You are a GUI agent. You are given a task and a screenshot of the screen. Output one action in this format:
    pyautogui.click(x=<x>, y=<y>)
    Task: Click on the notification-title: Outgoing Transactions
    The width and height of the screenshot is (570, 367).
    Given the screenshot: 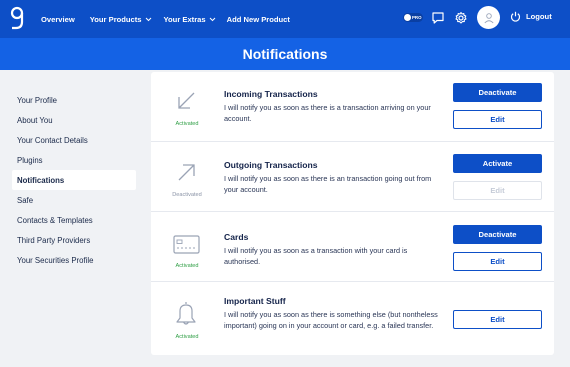 What is the action you would take?
    pyautogui.click(x=271, y=165)
    